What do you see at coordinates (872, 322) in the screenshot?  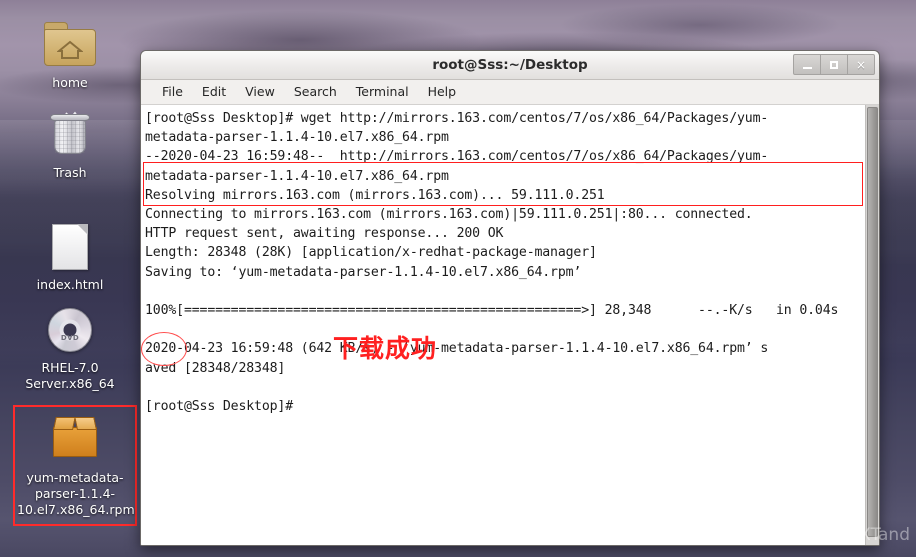 I see `scrollbar-thumb` at bounding box center [872, 322].